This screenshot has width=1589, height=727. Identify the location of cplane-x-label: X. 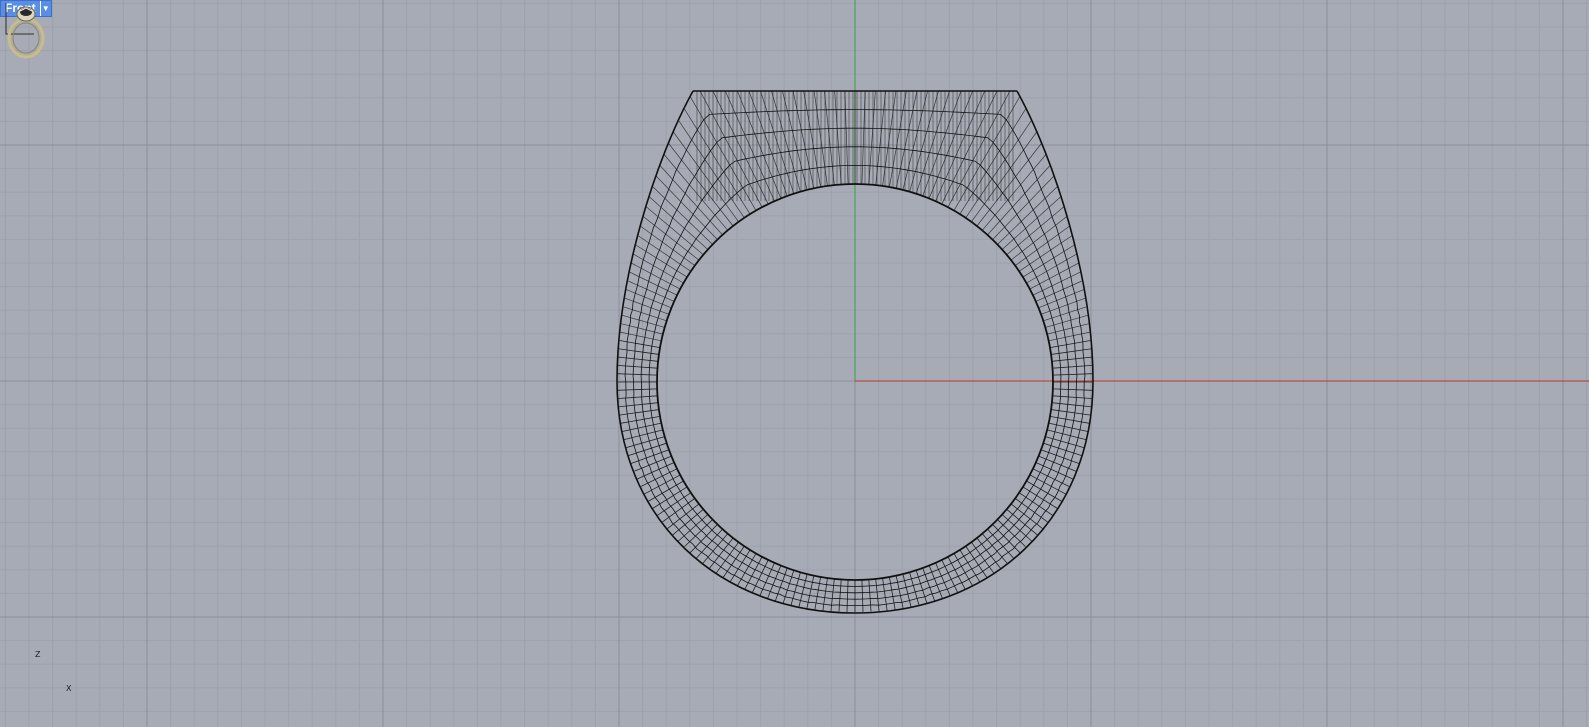
(69, 688).